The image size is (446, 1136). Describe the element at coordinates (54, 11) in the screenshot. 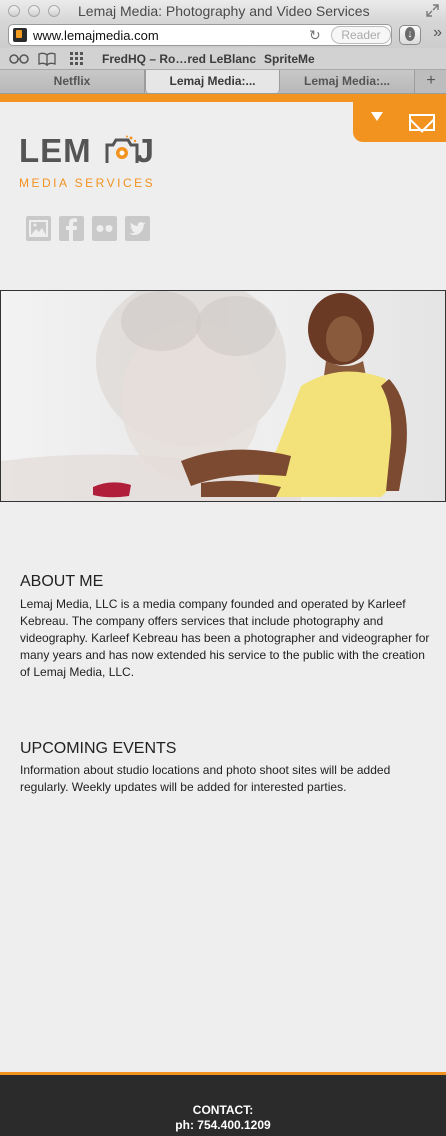

I see `zoom-window-button` at that location.